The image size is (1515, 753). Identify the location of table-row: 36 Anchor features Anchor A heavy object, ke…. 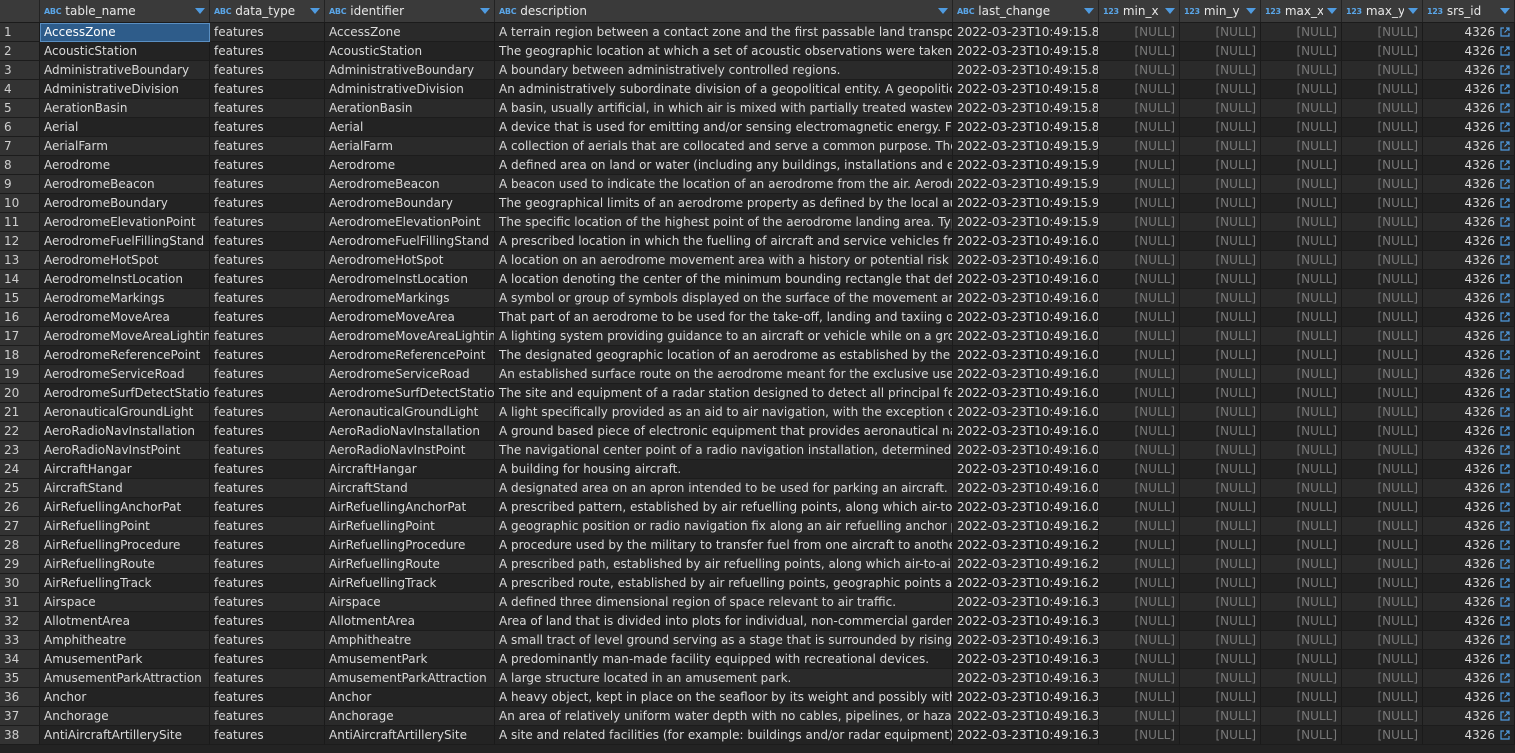
(757, 697).